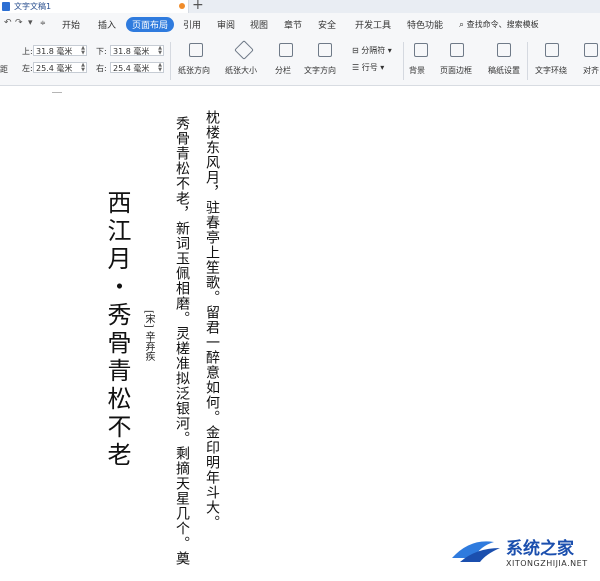 The height and width of the screenshot is (581, 600). I want to click on line-numbers-button: ☰ 行号 ▾, so click(368, 67).